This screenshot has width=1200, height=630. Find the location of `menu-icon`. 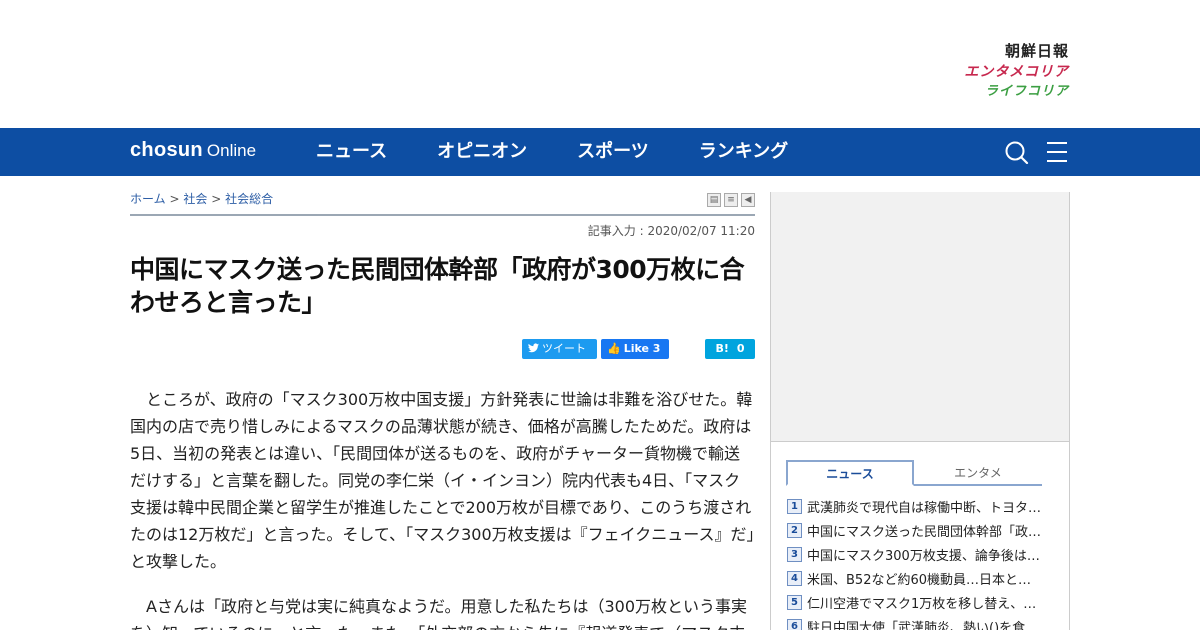

menu-icon is located at coordinates (1057, 152).